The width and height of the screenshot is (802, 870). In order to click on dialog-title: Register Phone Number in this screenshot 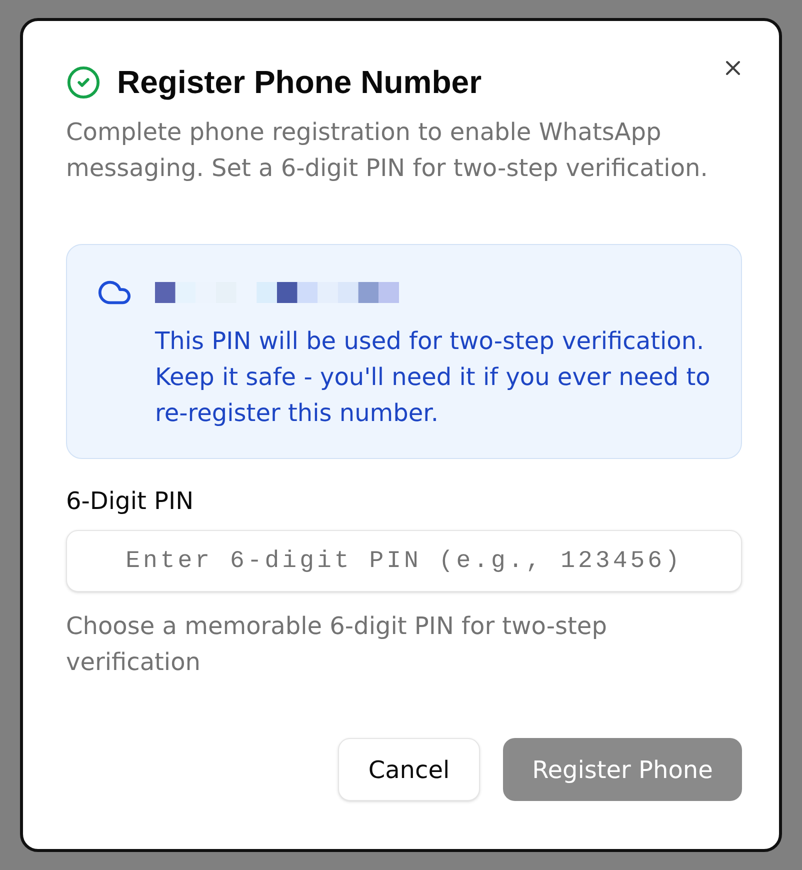, I will do `click(299, 82)`.